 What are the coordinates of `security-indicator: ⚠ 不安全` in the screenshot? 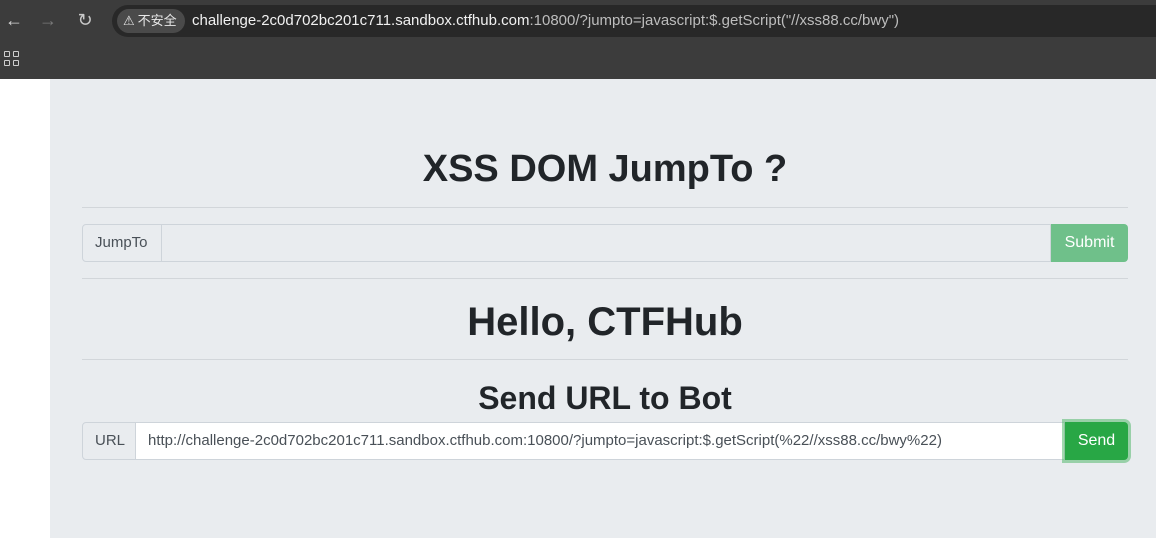 It's located at (151, 21).